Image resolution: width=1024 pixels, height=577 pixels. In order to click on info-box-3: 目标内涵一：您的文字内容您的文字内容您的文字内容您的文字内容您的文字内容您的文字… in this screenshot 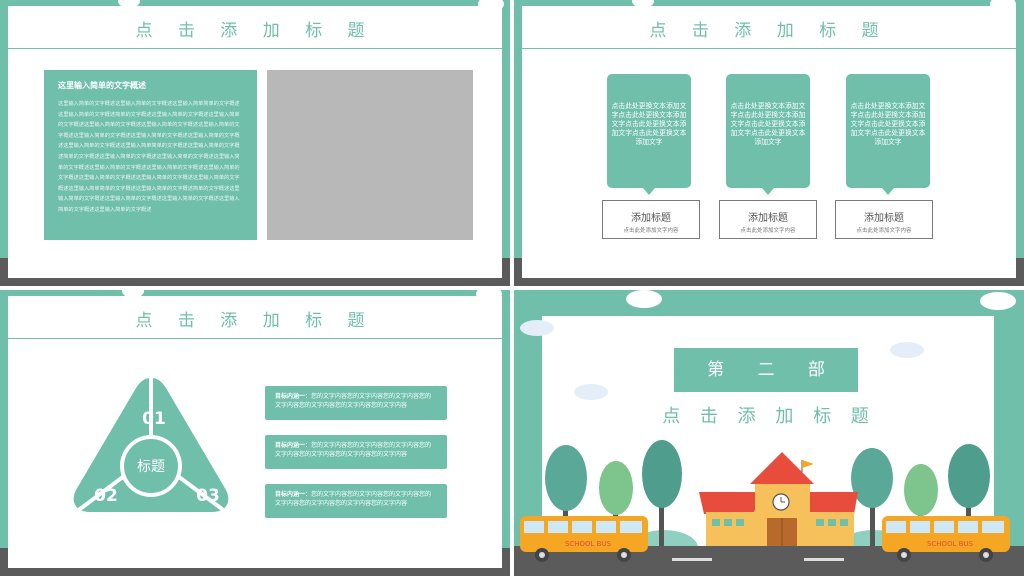, I will do `click(356, 501)`.